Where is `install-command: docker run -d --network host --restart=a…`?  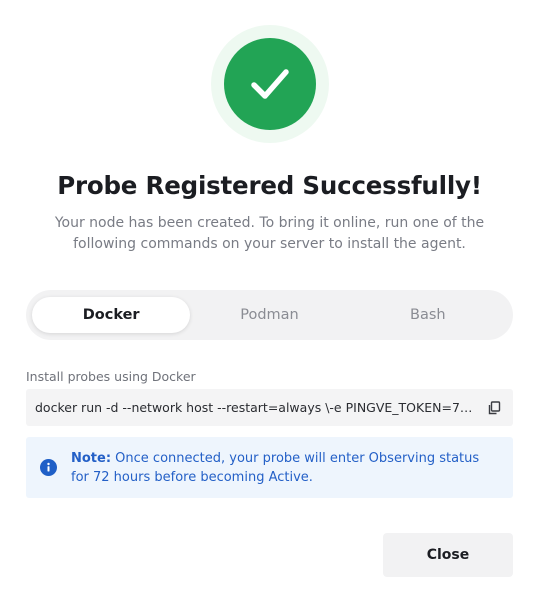 install-command: docker run -d --network host --restart=a… is located at coordinates (254, 407).